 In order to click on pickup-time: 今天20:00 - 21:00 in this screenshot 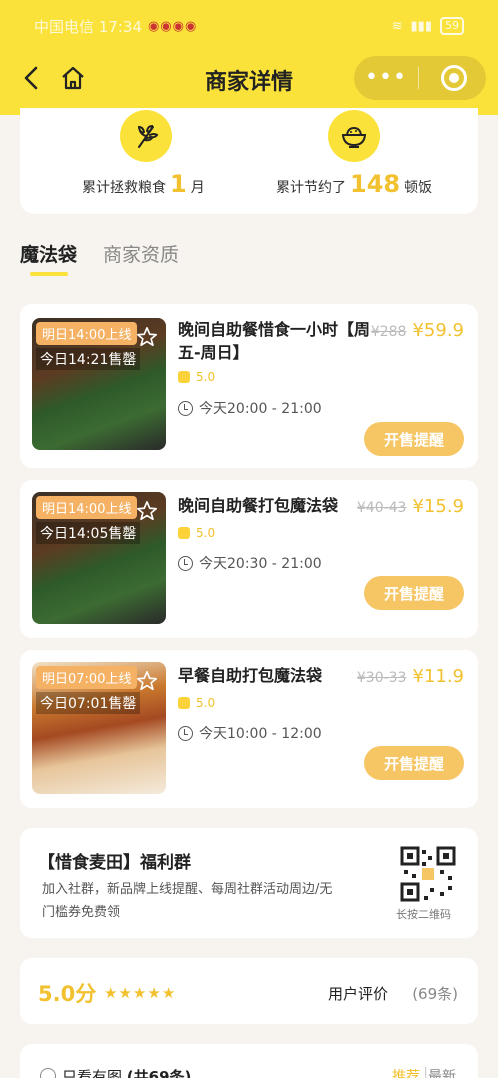, I will do `click(250, 408)`.